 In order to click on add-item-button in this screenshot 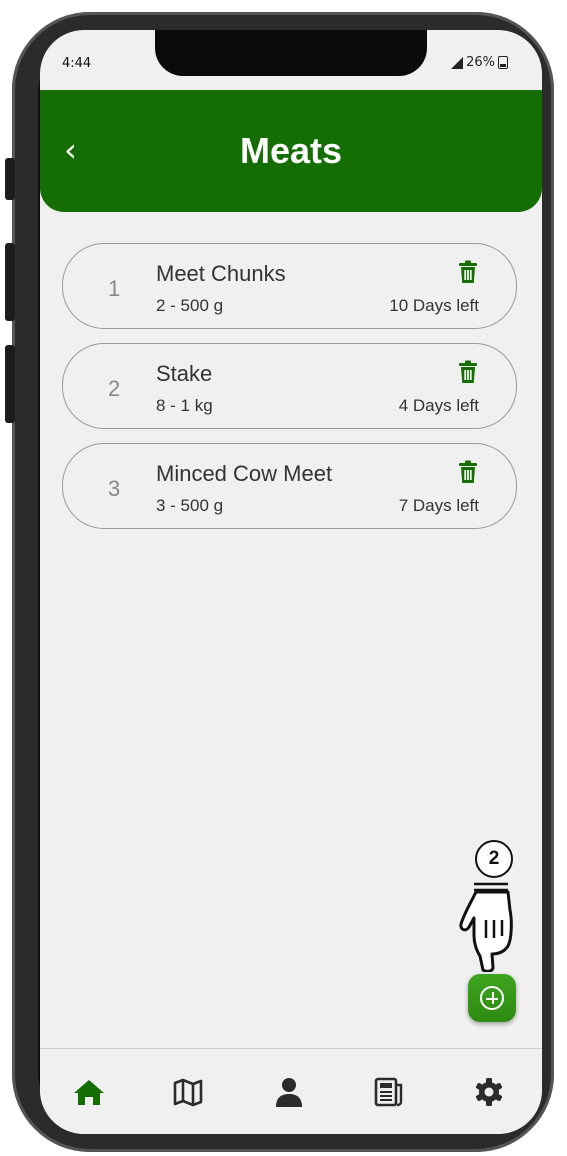, I will do `click(492, 998)`.